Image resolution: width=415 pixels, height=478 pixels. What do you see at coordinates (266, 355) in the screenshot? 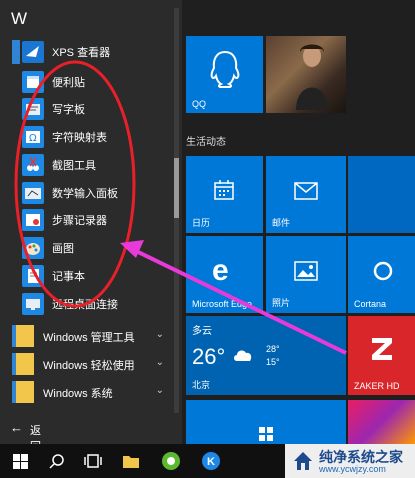
I see `tile-weather: 多云 26° 28° 15° 北京` at bounding box center [266, 355].